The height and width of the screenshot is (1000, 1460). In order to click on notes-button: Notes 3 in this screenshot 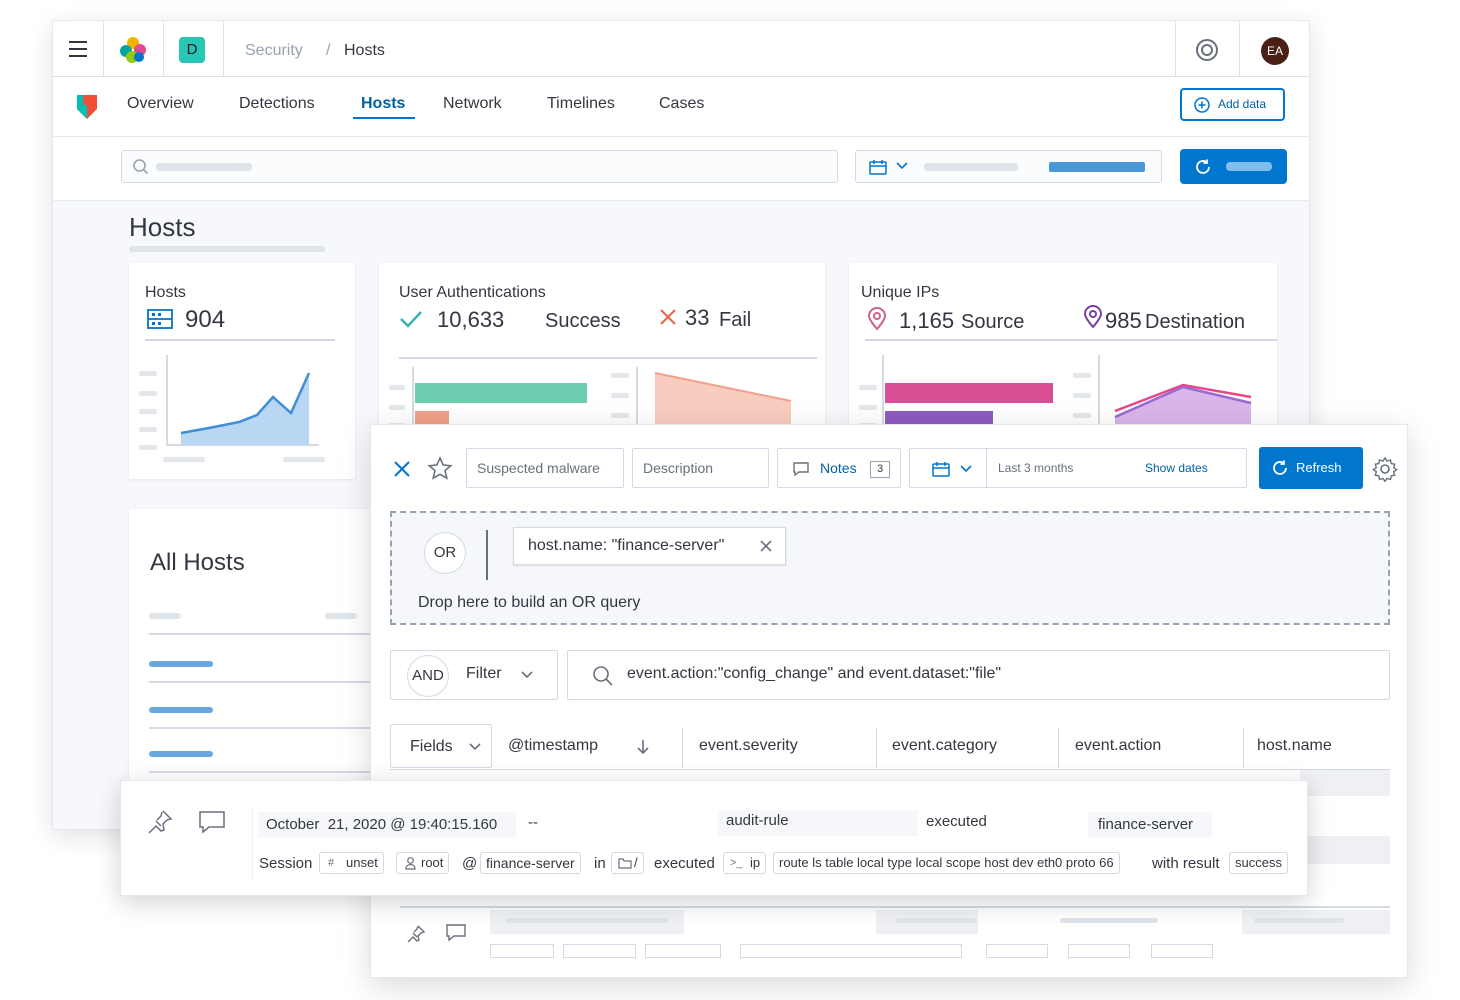, I will do `click(839, 468)`.